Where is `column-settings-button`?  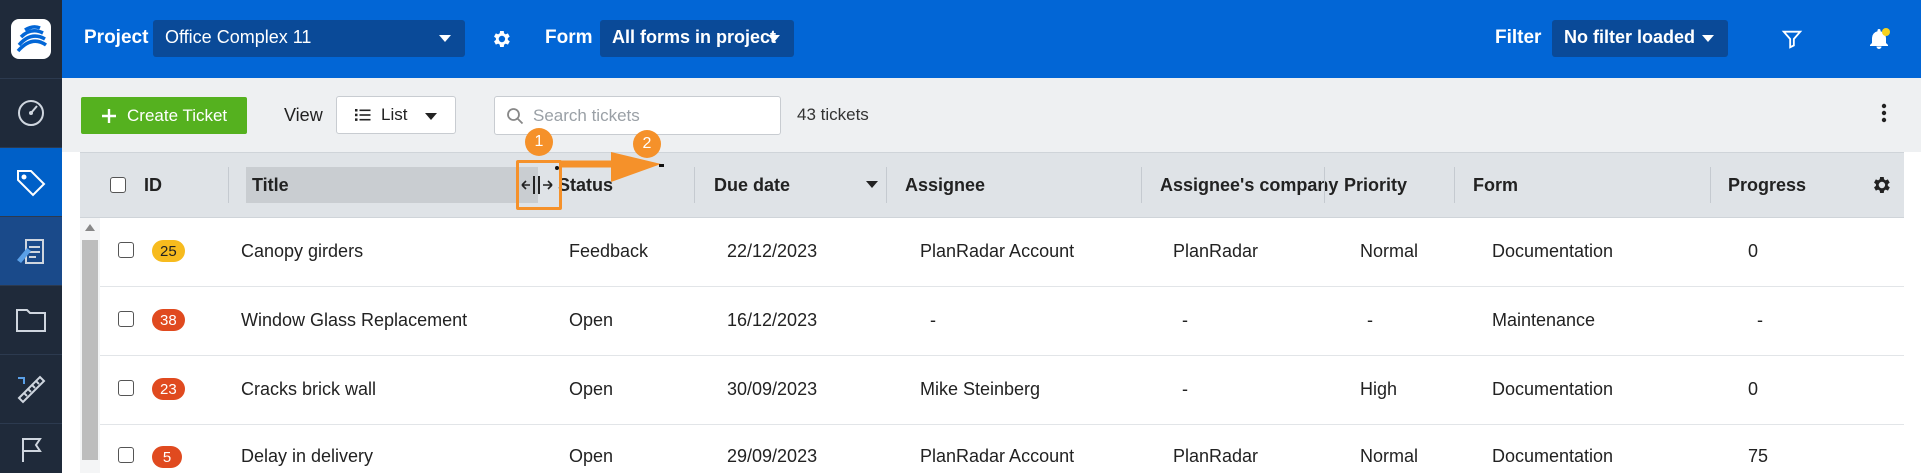
column-settings-button is located at coordinates (1881, 185).